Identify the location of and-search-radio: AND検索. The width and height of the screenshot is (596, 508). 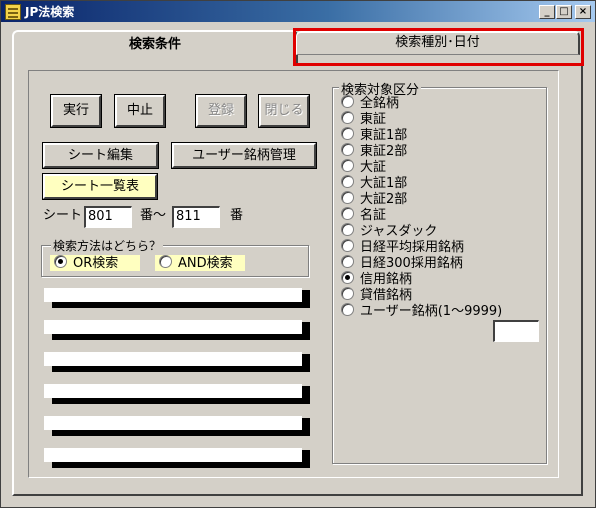
(200, 263).